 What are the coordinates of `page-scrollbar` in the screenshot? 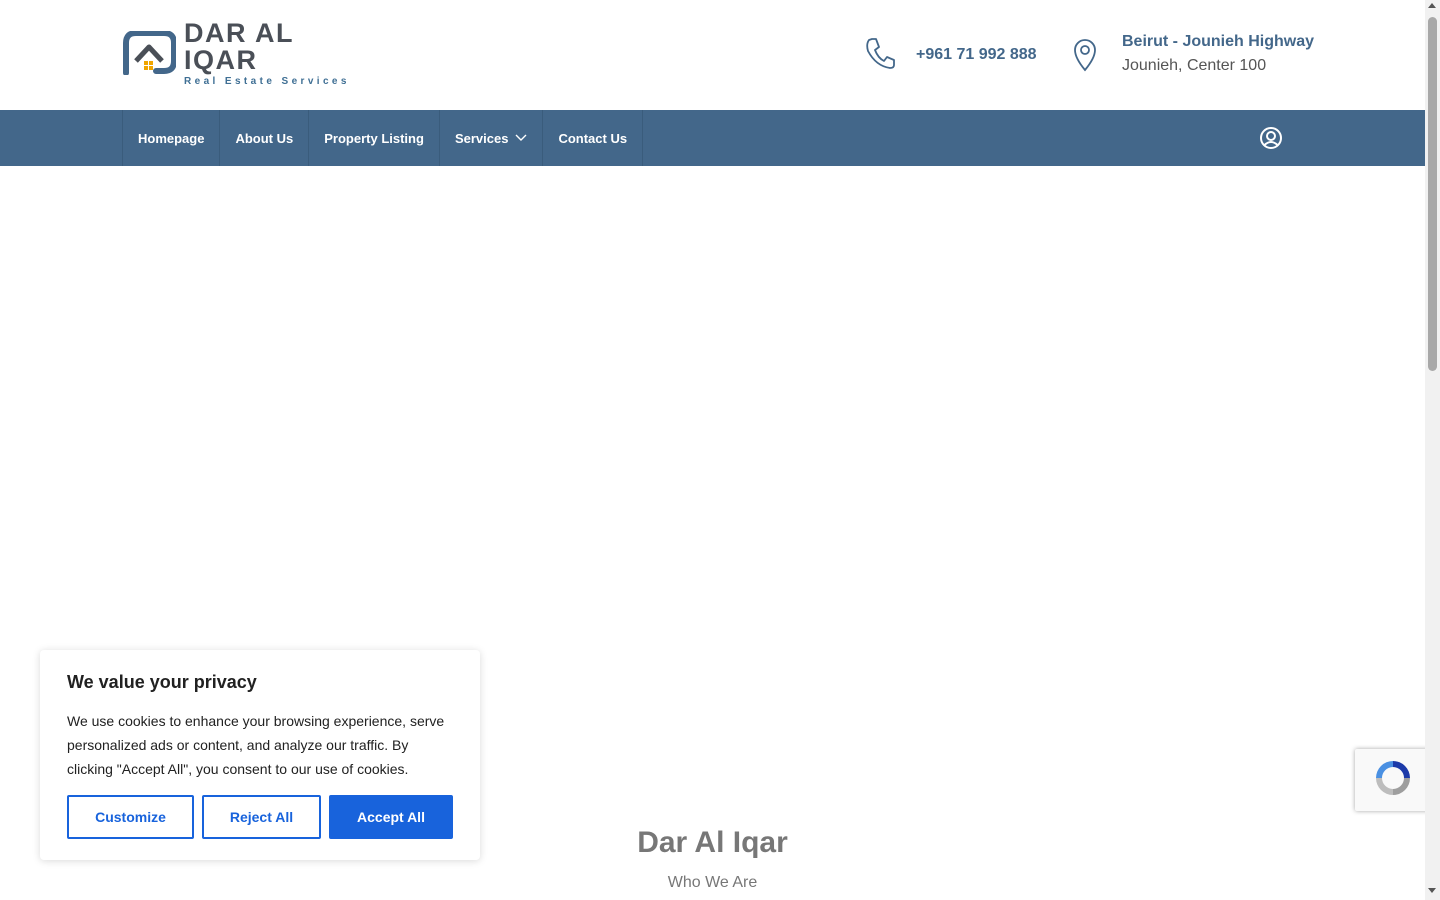 It's located at (1432, 450).